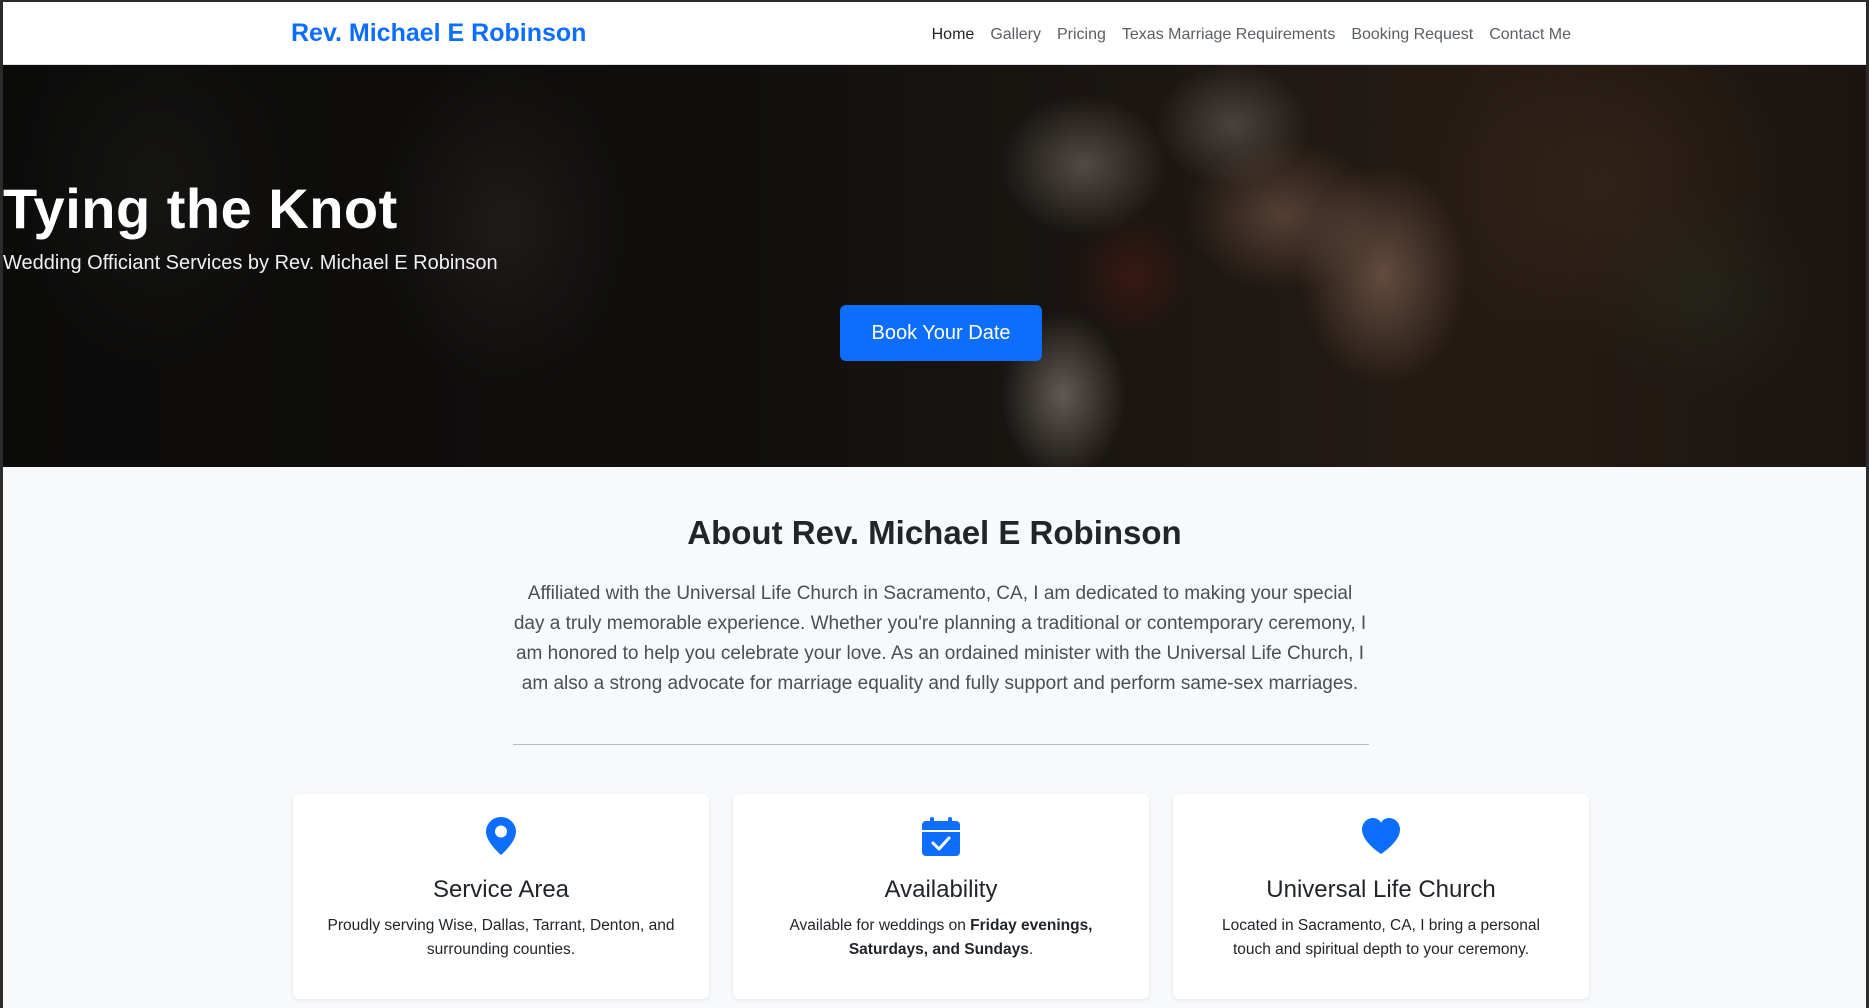 The width and height of the screenshot is (1869, 1008). Describe the element at coordinates (941, 333) in the screenshot. I see `book-your-date-button: Book Your Date` at that location.